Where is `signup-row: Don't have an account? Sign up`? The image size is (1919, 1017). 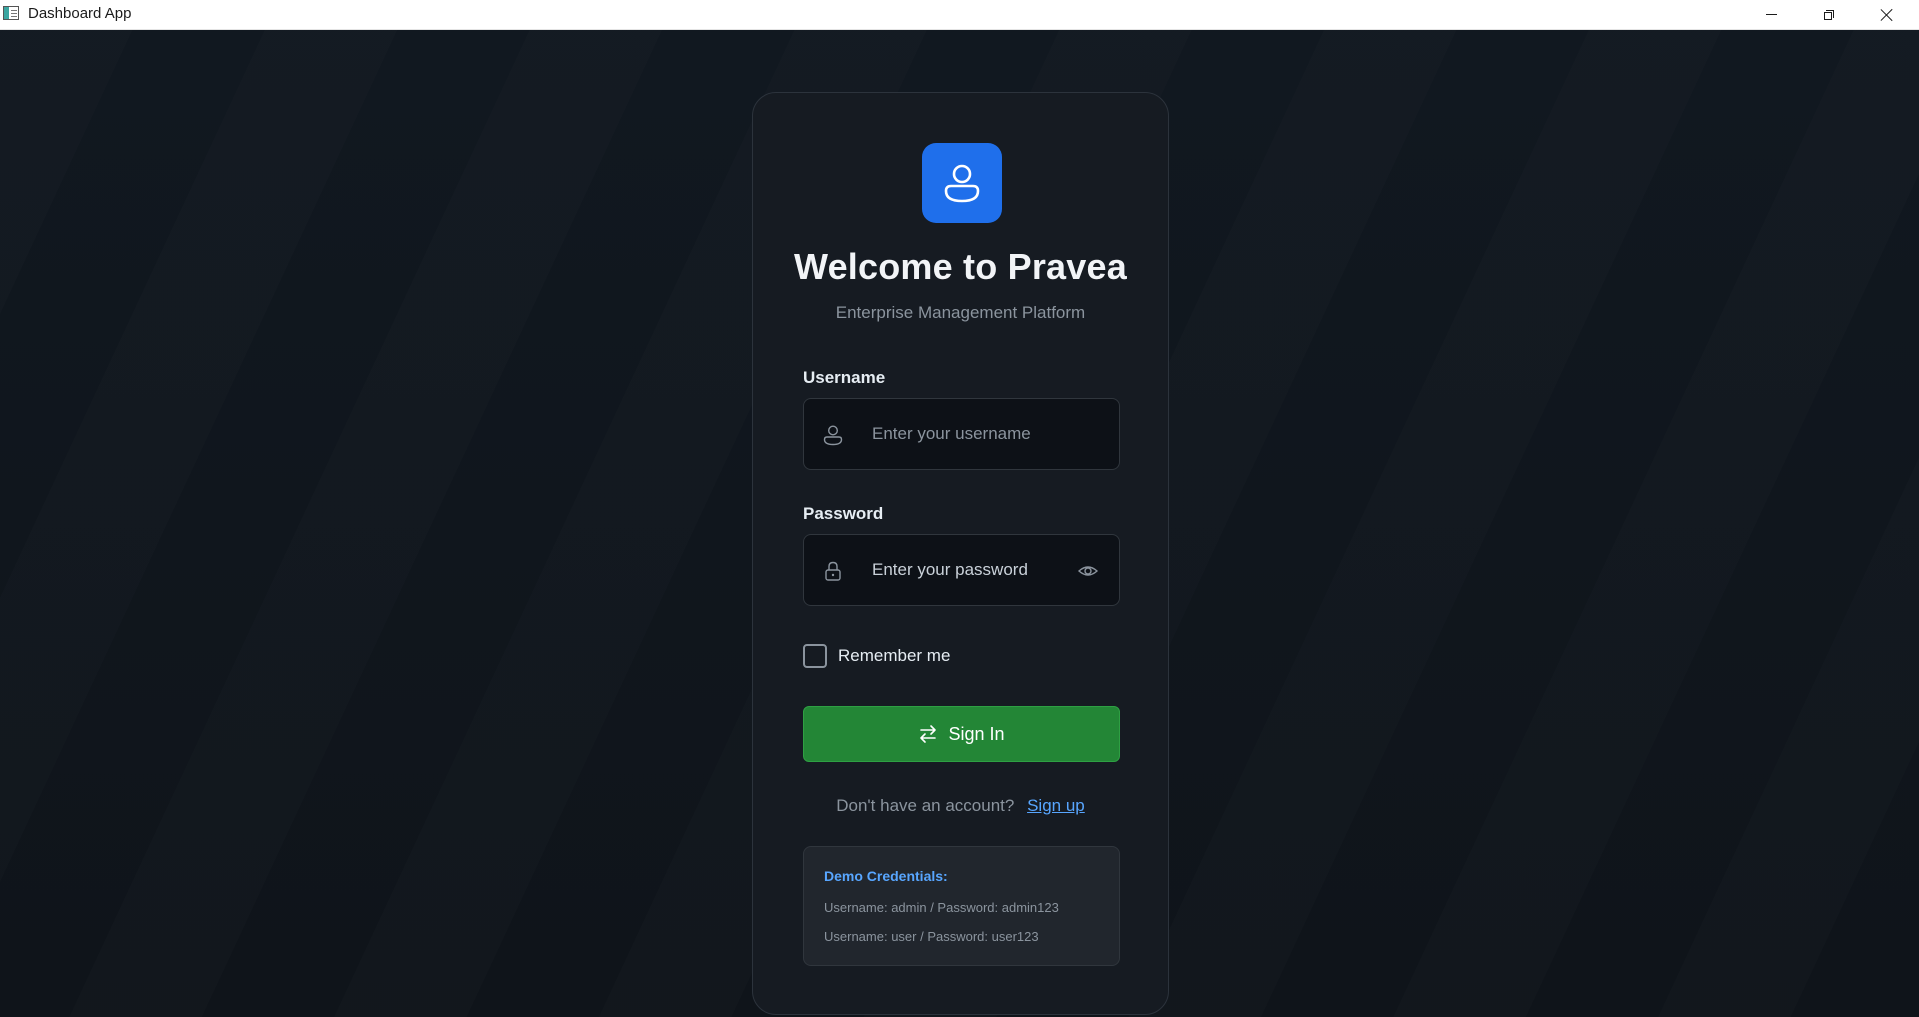
signup-row: Don't have an account? Sign up is located at coordinates (960, 806).